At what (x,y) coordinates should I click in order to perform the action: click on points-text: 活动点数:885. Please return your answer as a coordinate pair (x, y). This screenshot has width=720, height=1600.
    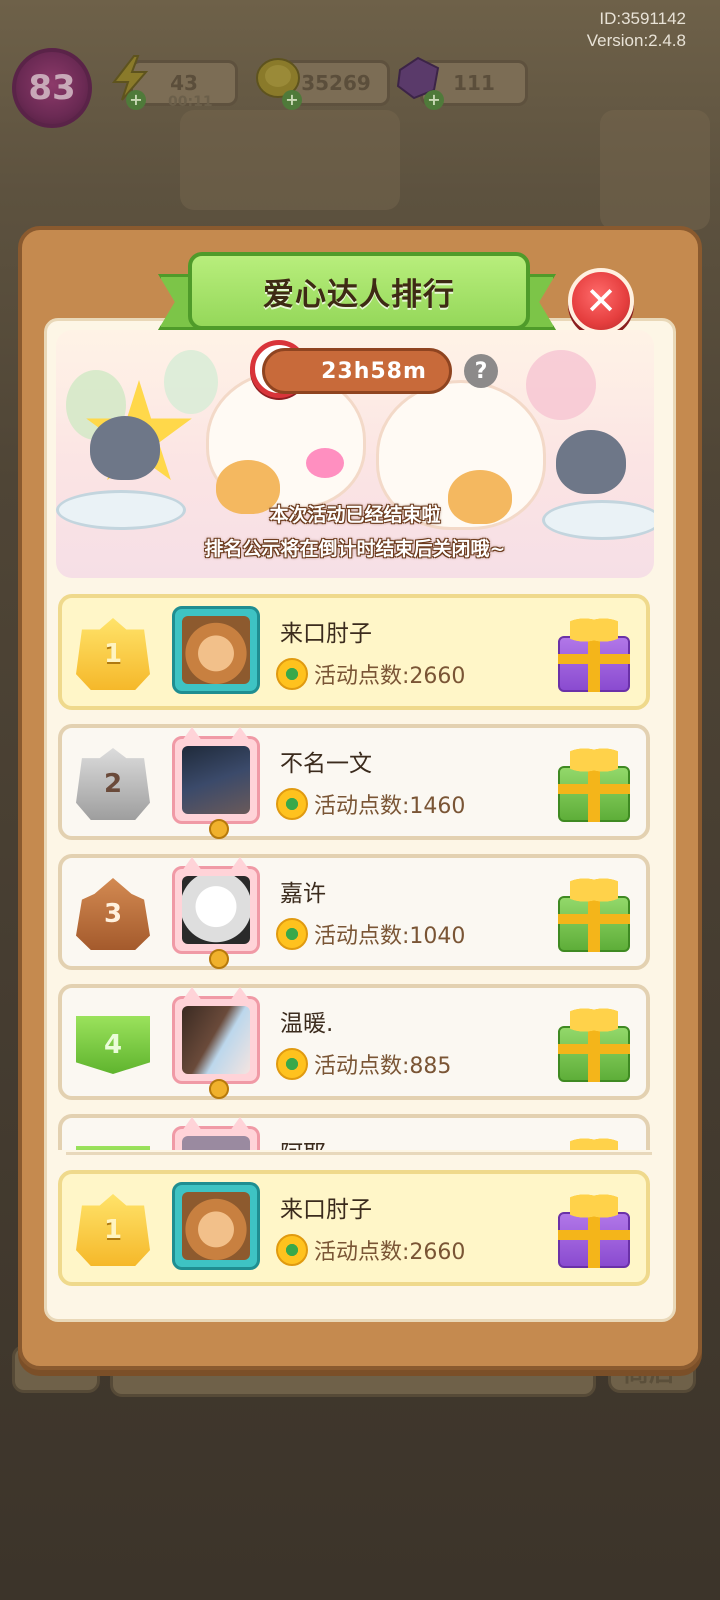
    Looking at the image, I should click on (383, 1066).